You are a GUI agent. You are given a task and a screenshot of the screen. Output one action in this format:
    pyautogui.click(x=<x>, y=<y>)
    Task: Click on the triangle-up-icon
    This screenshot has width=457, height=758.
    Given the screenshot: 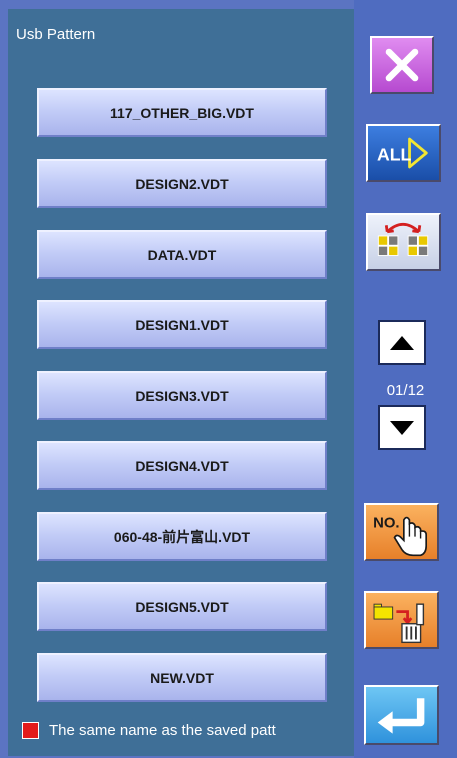 What is the action you would take?
    pyautogui.click(x=402, y=342)
    